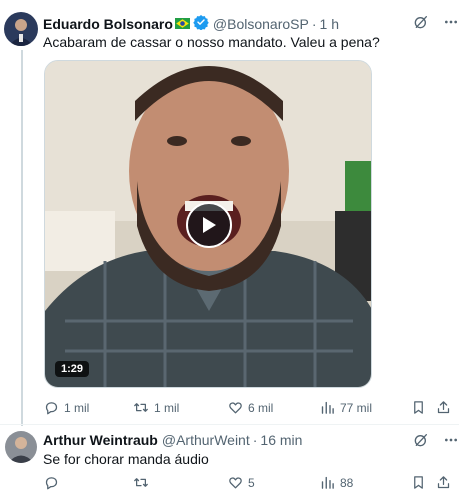  What do you see at coordinates (126, 459) in the screenshot?
I see `reply-text: Se for chorar manda áudio` at bounding box center [126, 459].